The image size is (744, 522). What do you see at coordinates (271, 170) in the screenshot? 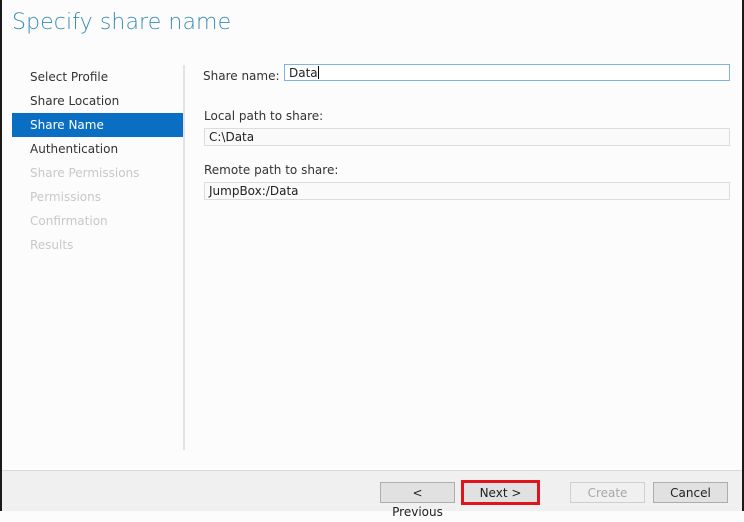
I see `remote-path-label: Remote path to share:` at bounding box center [271, 170].